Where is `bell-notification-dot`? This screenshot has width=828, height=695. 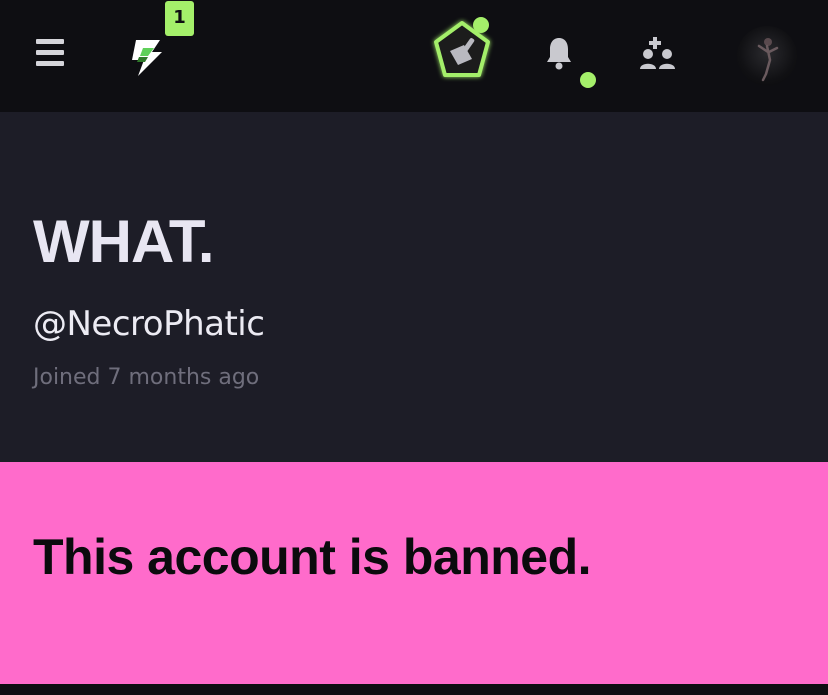
bell-notification-dot is located at coordinates (588, 80).